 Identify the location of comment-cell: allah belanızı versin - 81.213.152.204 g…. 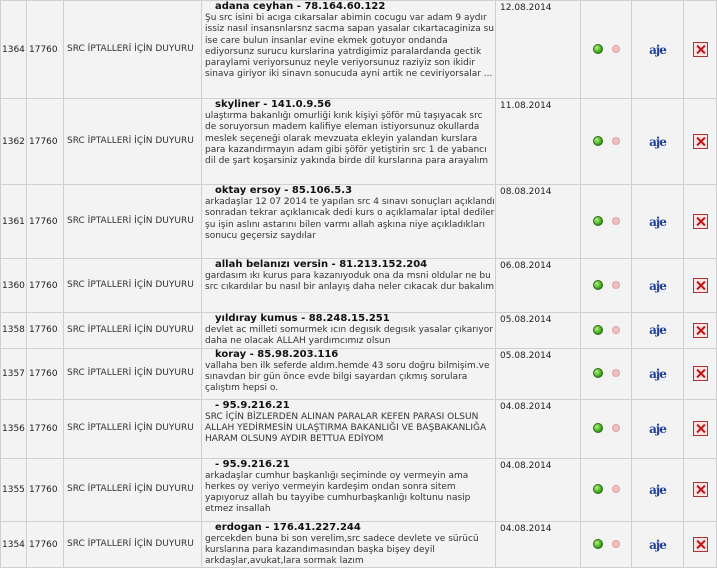
(348, 285).